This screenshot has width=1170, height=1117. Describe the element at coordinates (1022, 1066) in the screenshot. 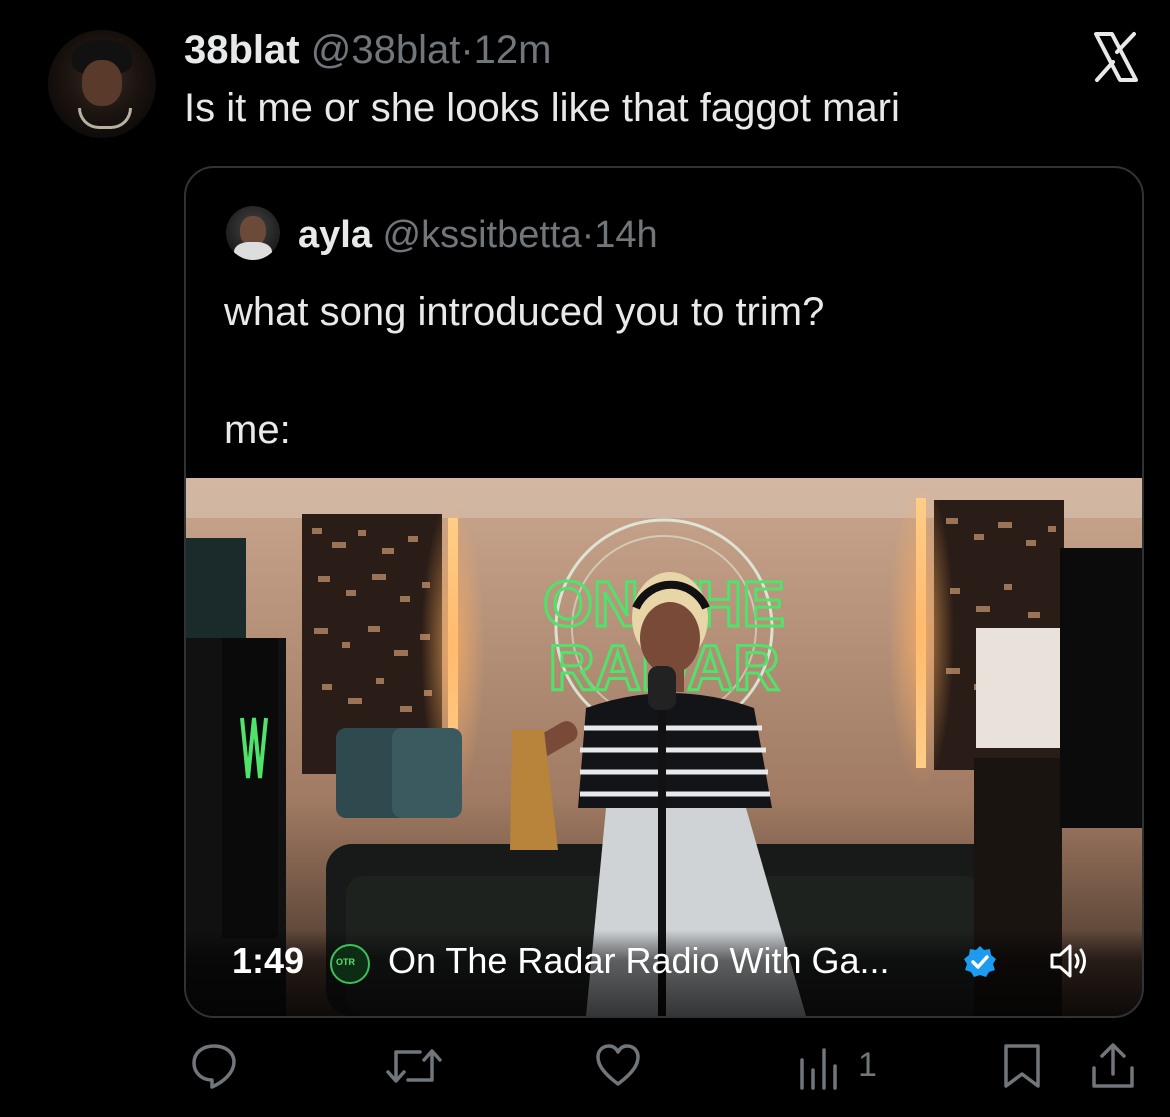

I see `bookmark-icon` at that location.